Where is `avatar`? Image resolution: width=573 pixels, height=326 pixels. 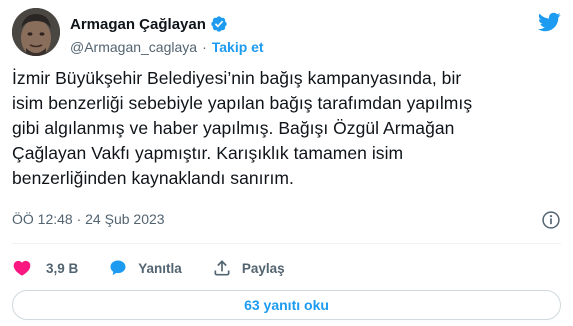 avatar is located at coordinates (36, 32).